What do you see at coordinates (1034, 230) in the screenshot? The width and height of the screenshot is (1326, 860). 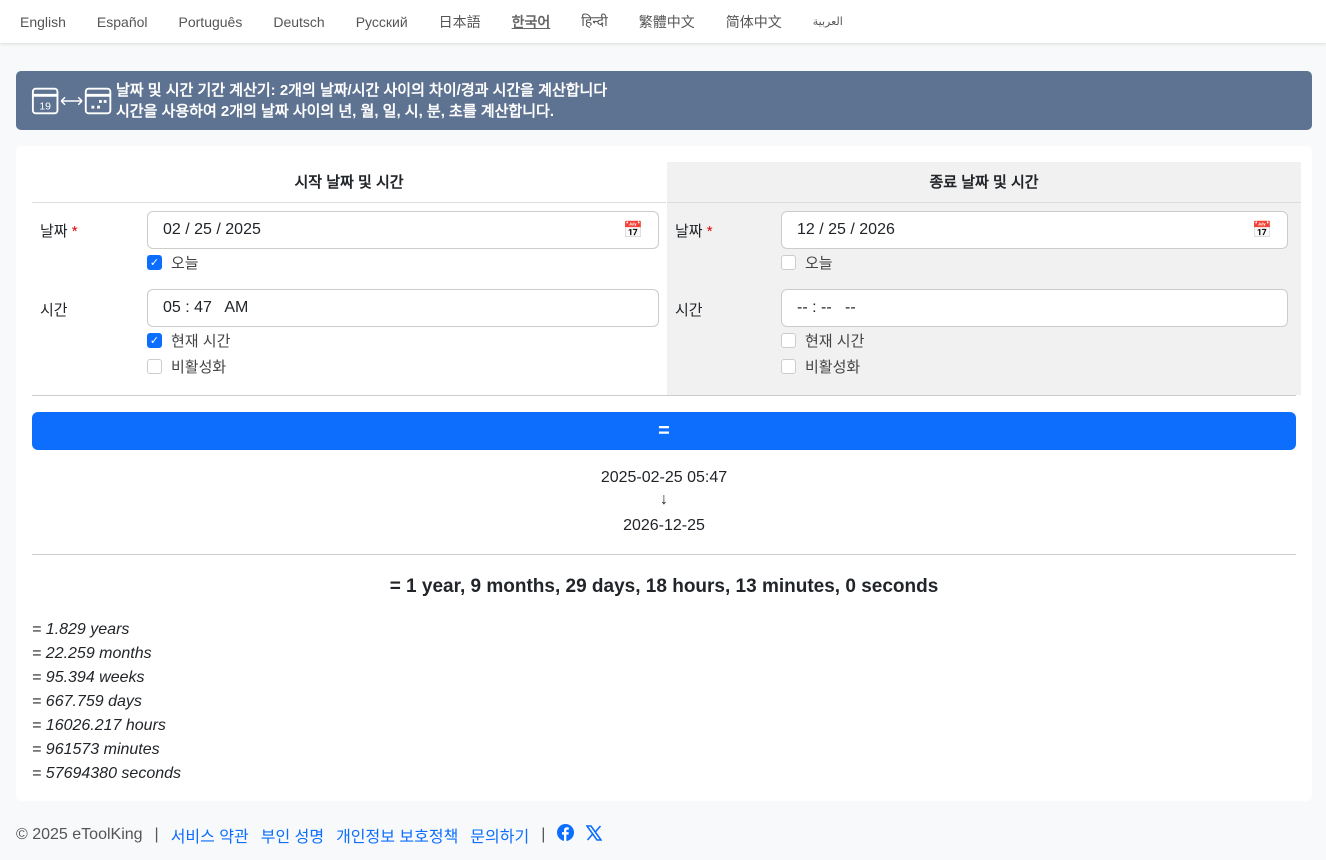 I see `end-date-input: 12 / 25 / 2026 📅` at bounding box center [1034, 230].